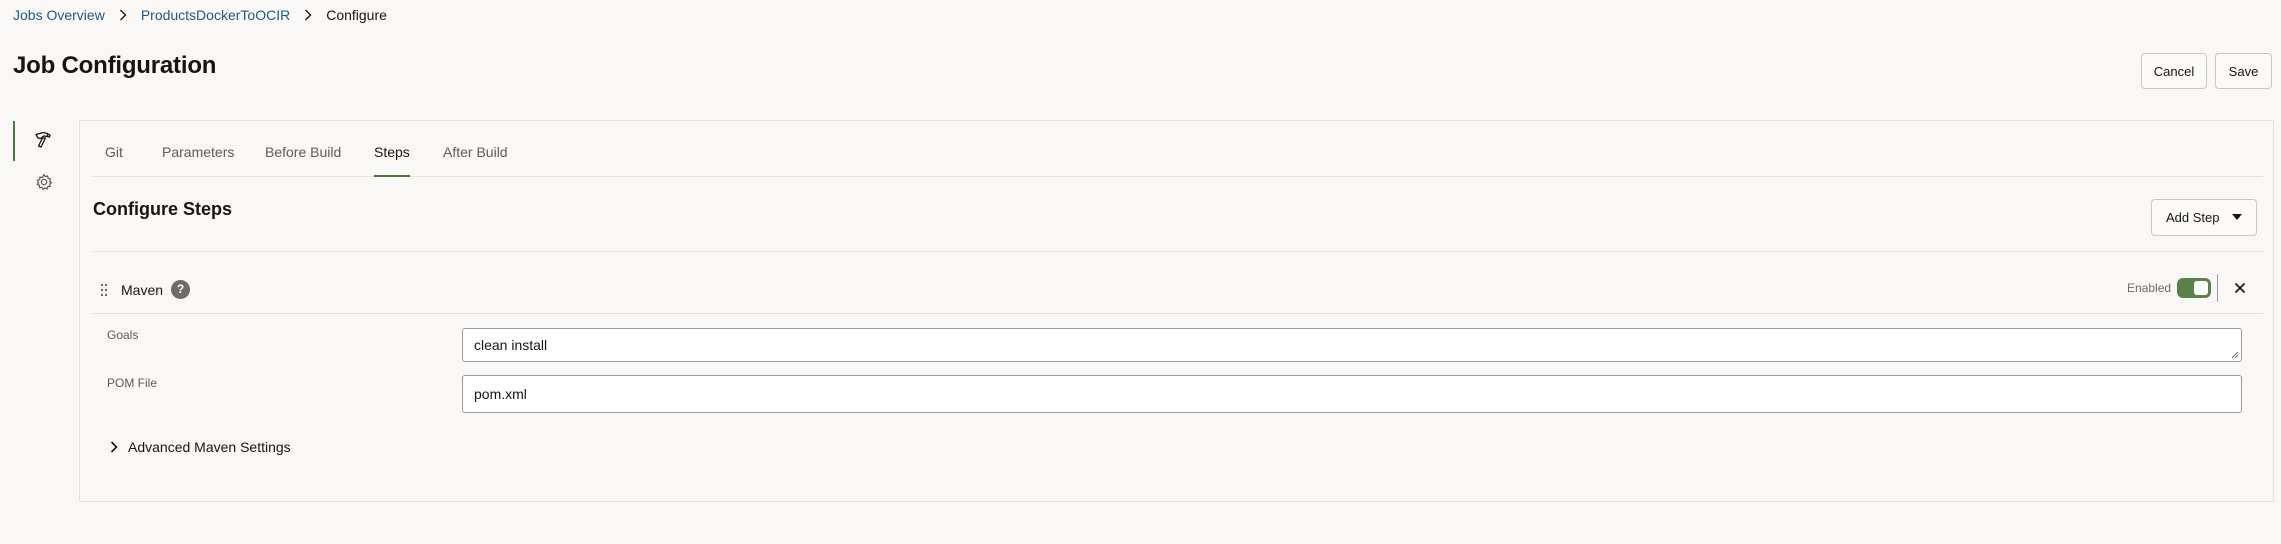 The height and width of the screenshot is (544, 2281). What do you see at coordinates (2201, 288) in the screenshot?
I see `toggle-knob` at bounding box center [2201, 288].